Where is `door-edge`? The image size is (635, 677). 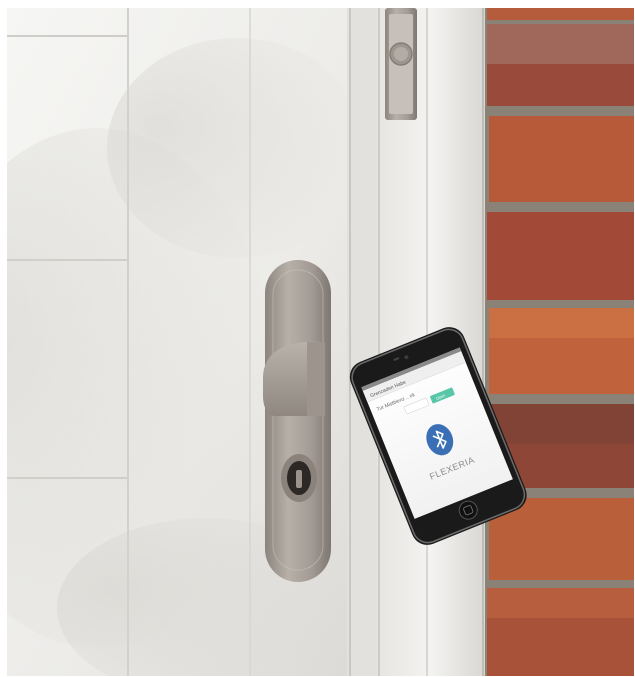 door-edge is located at coordinates (362, 342).